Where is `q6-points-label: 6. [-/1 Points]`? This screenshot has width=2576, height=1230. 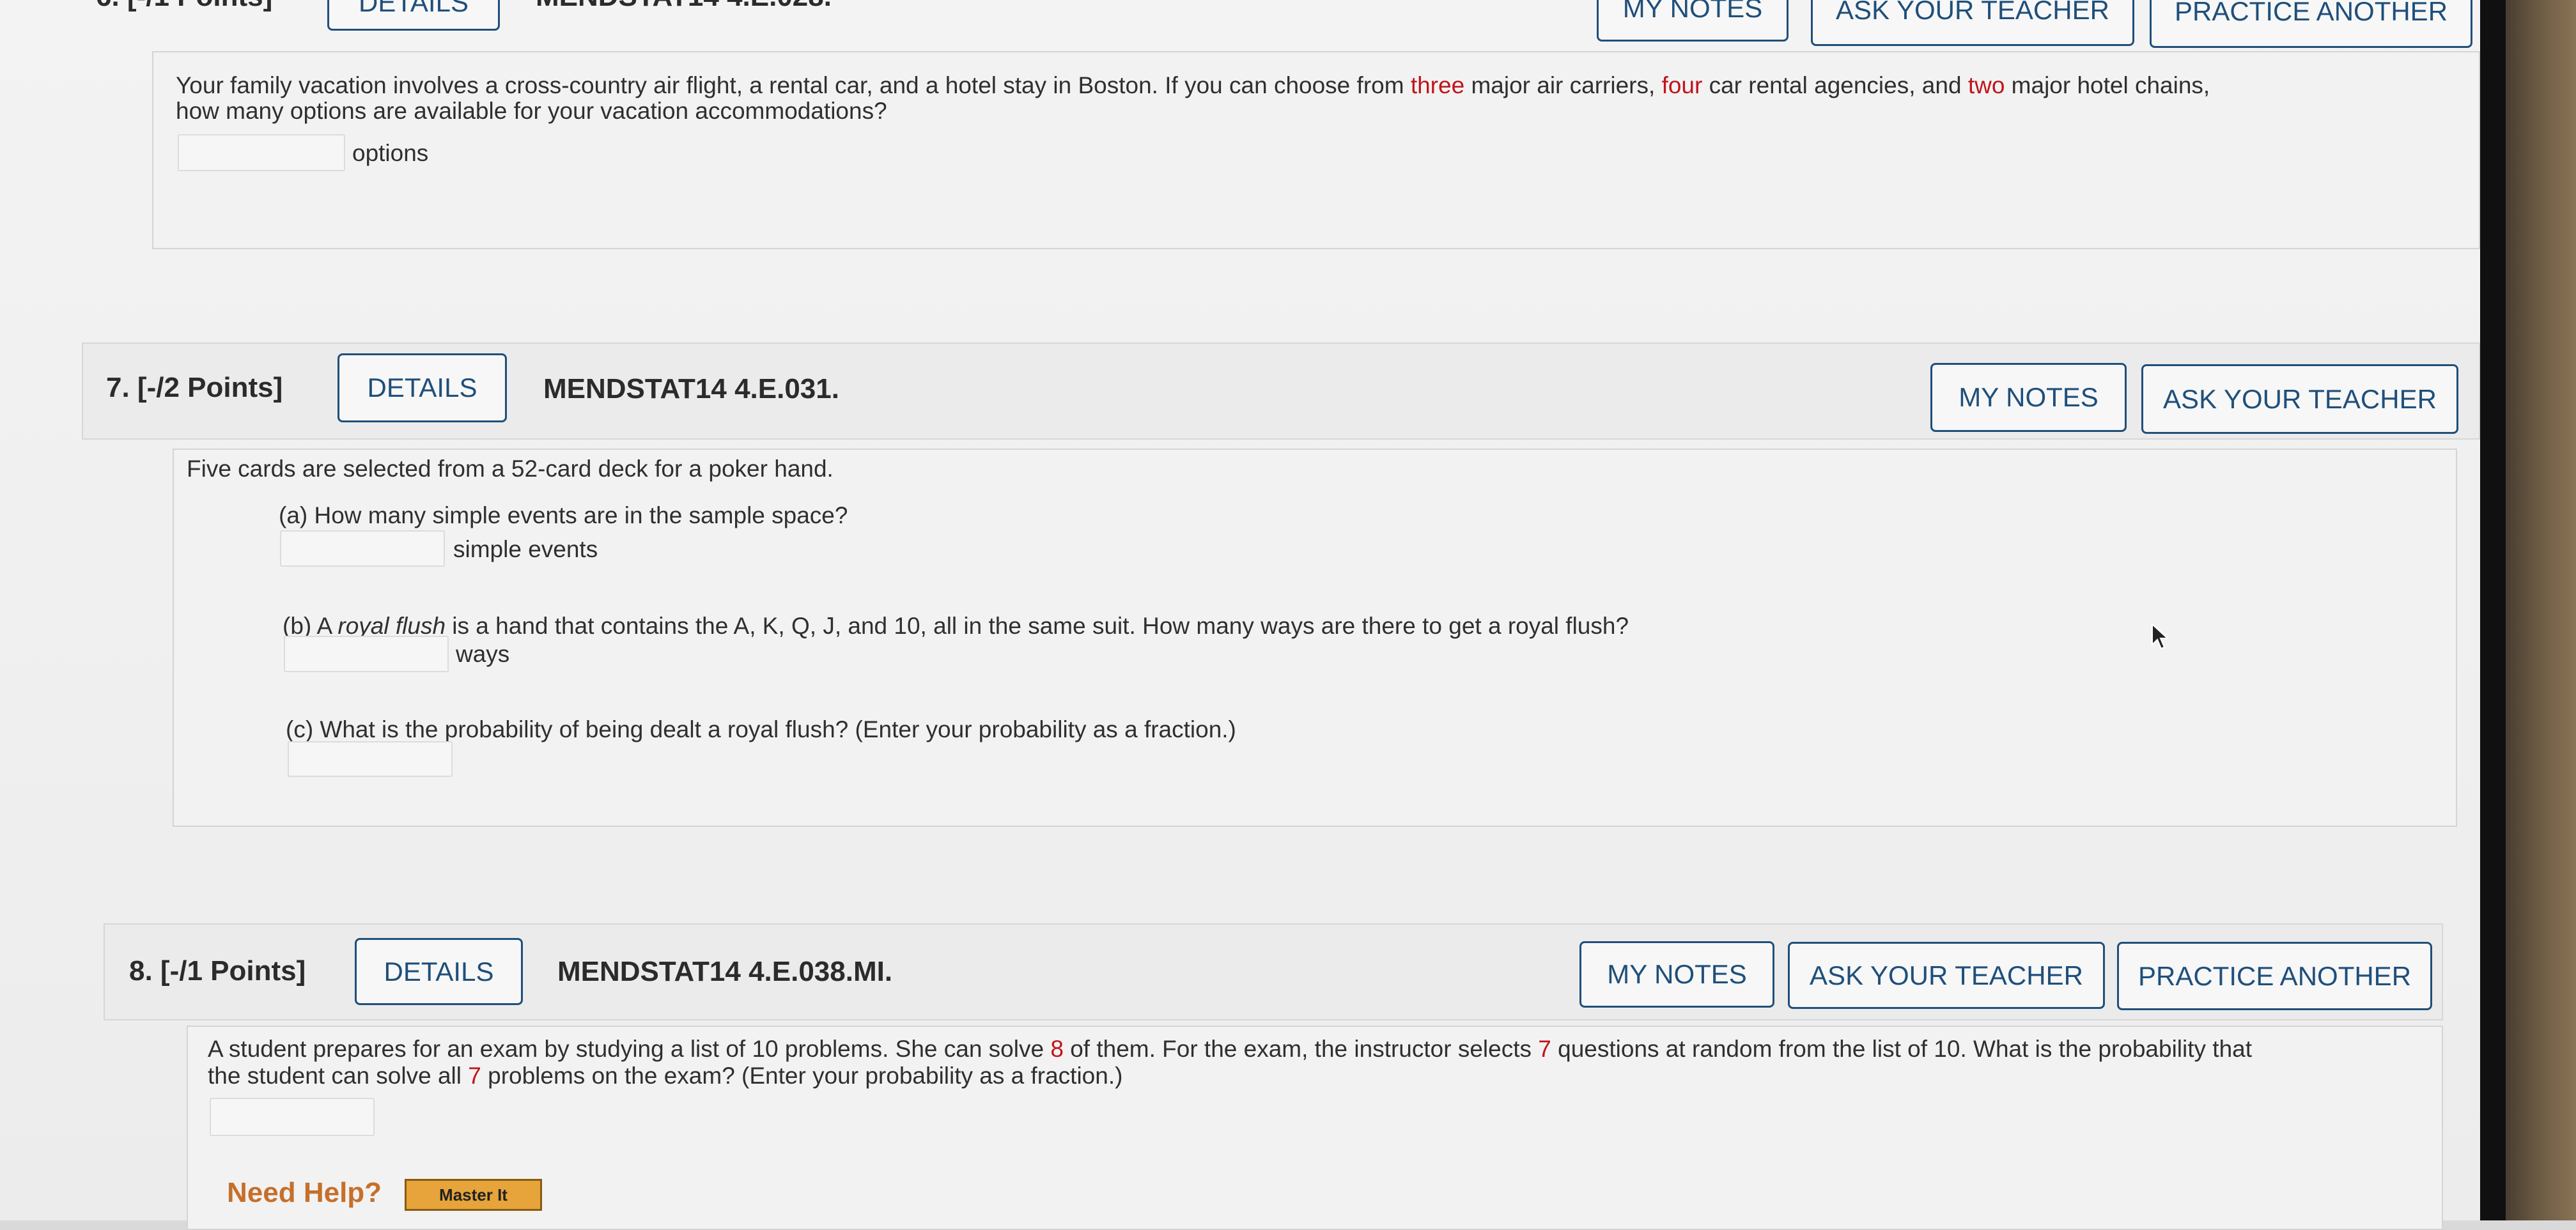 q6-points-label: 6. [-/1 Points] is located at coordinates (184, 6).